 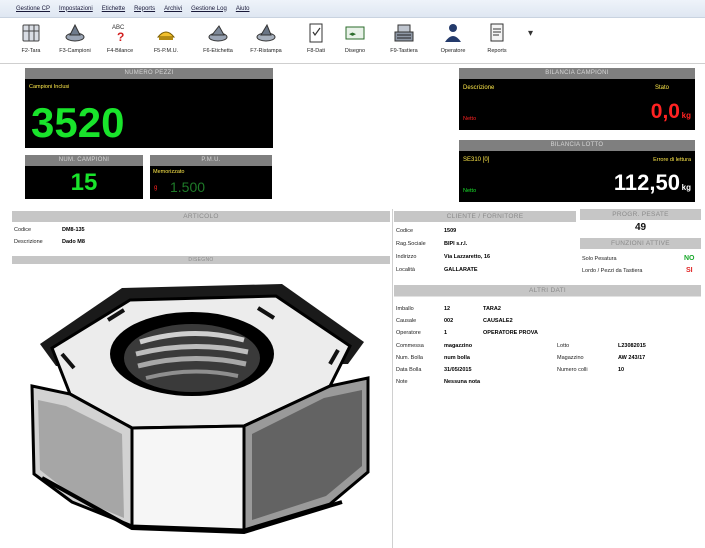 What do you see at coordinates (599, 259) in the screenshot?
I see `solo-pesatura-label: Solo Pesatura` at bounding box center [599, 259].